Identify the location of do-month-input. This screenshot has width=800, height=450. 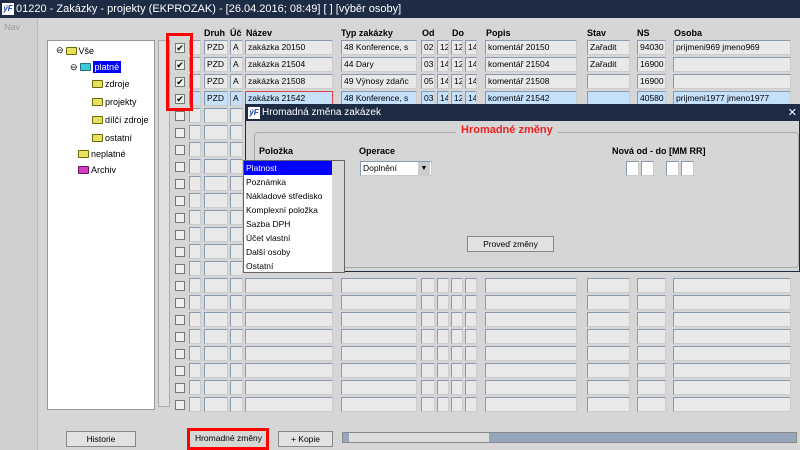
(672, 168).